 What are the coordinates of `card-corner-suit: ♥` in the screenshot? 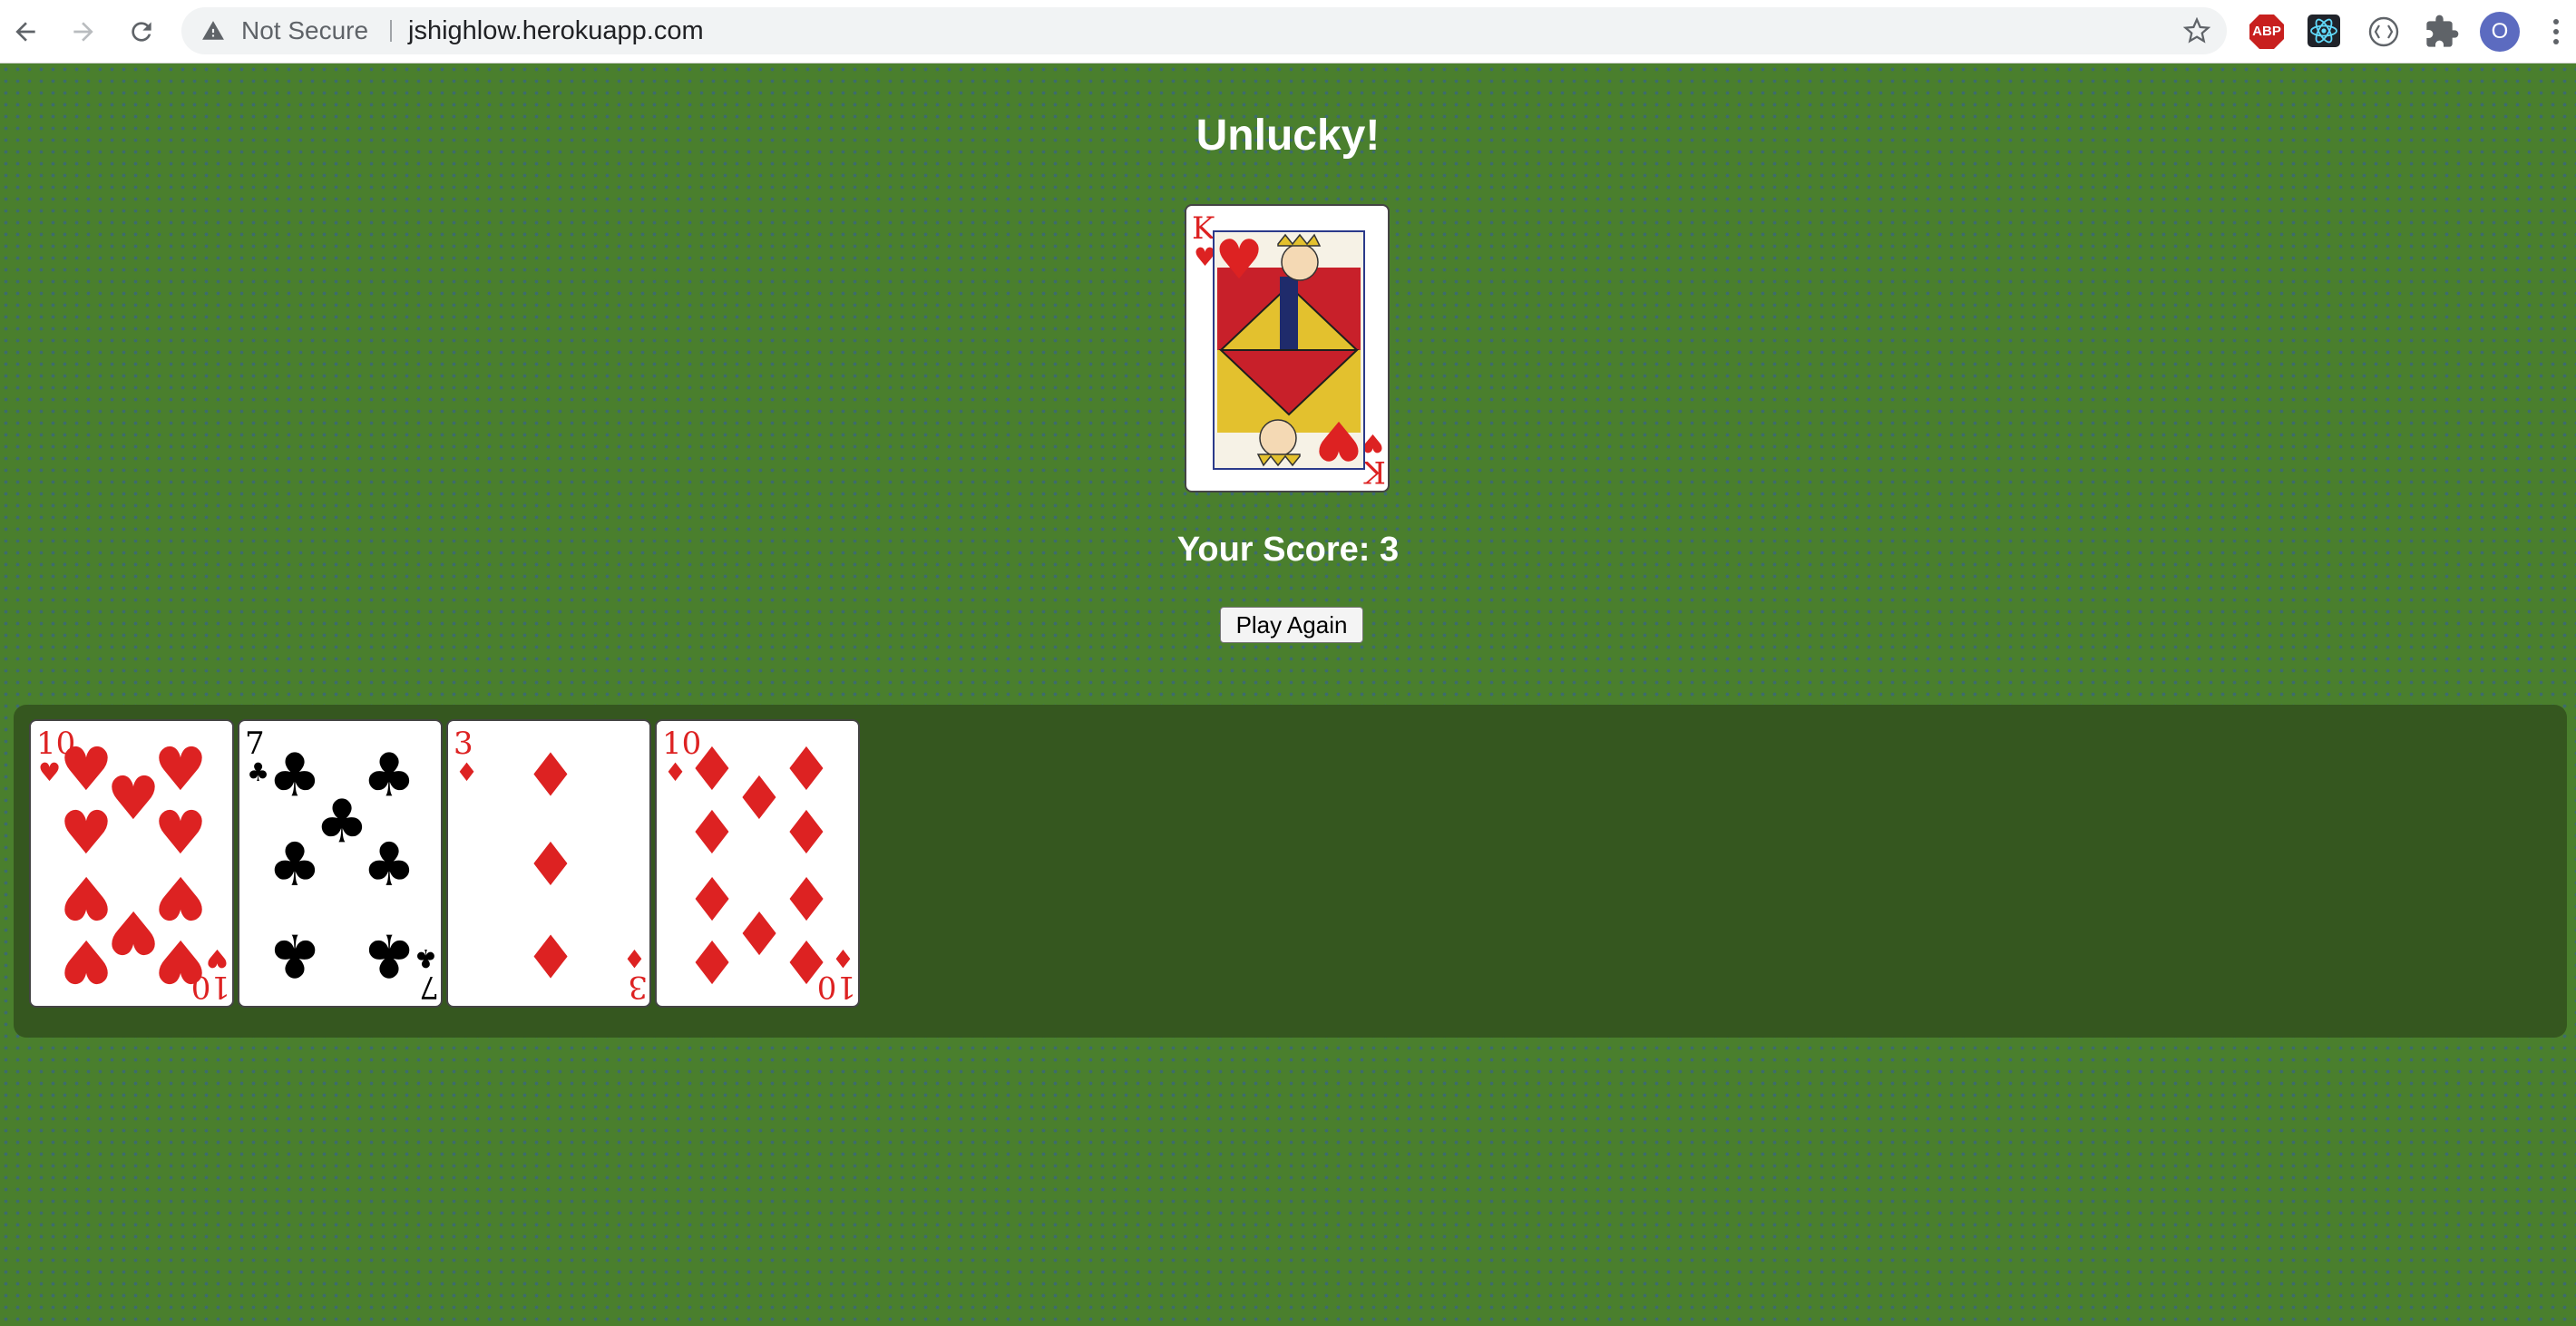 It's located at (49, 772).